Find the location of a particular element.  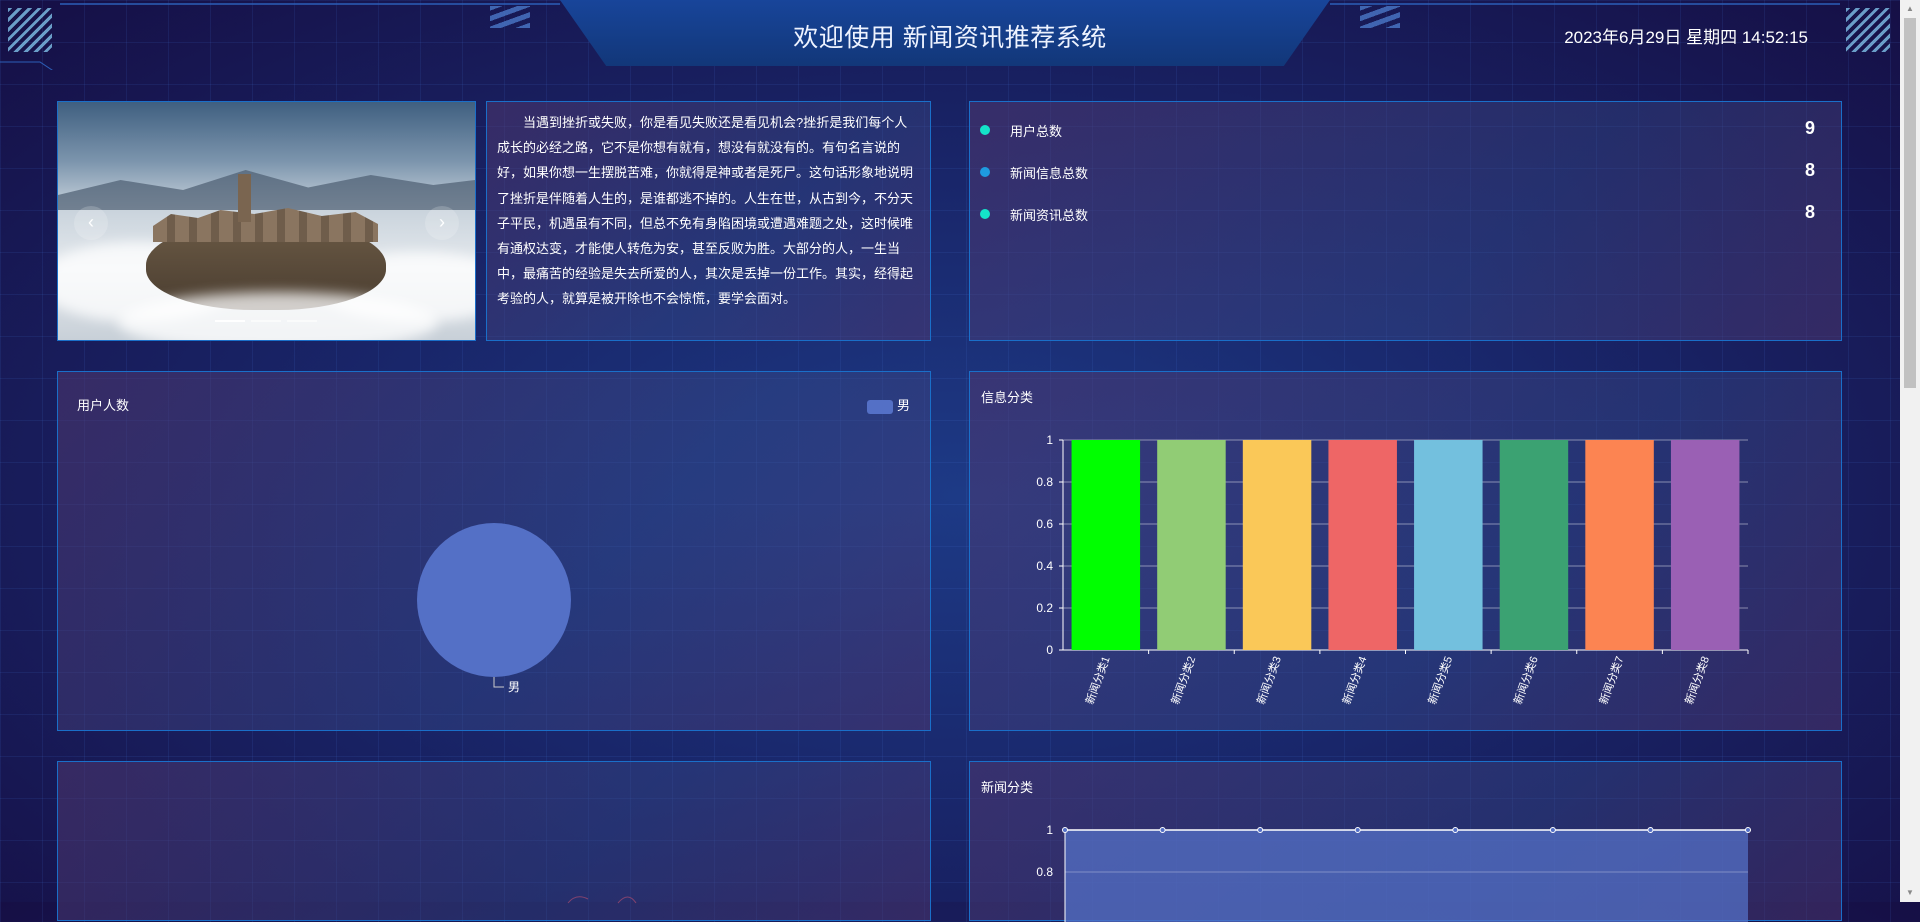

carousel-indicators is located at coordinates (269, 321).